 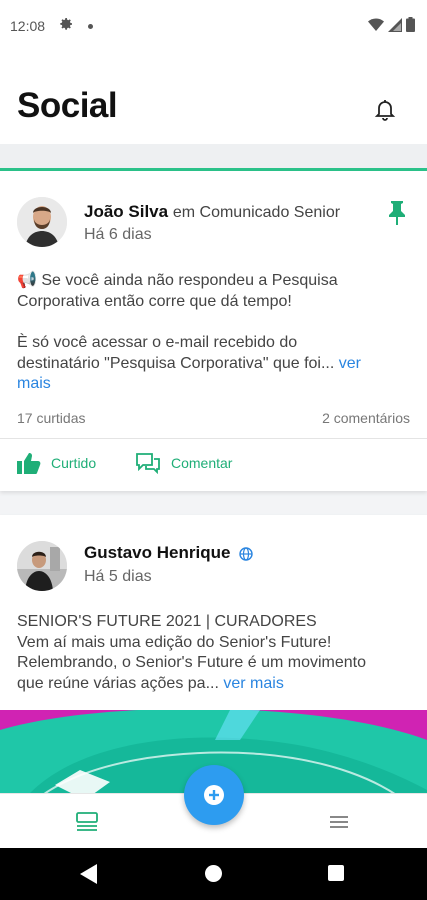 I want to click on comment-button: Comentar, so click(x=183, y=463).